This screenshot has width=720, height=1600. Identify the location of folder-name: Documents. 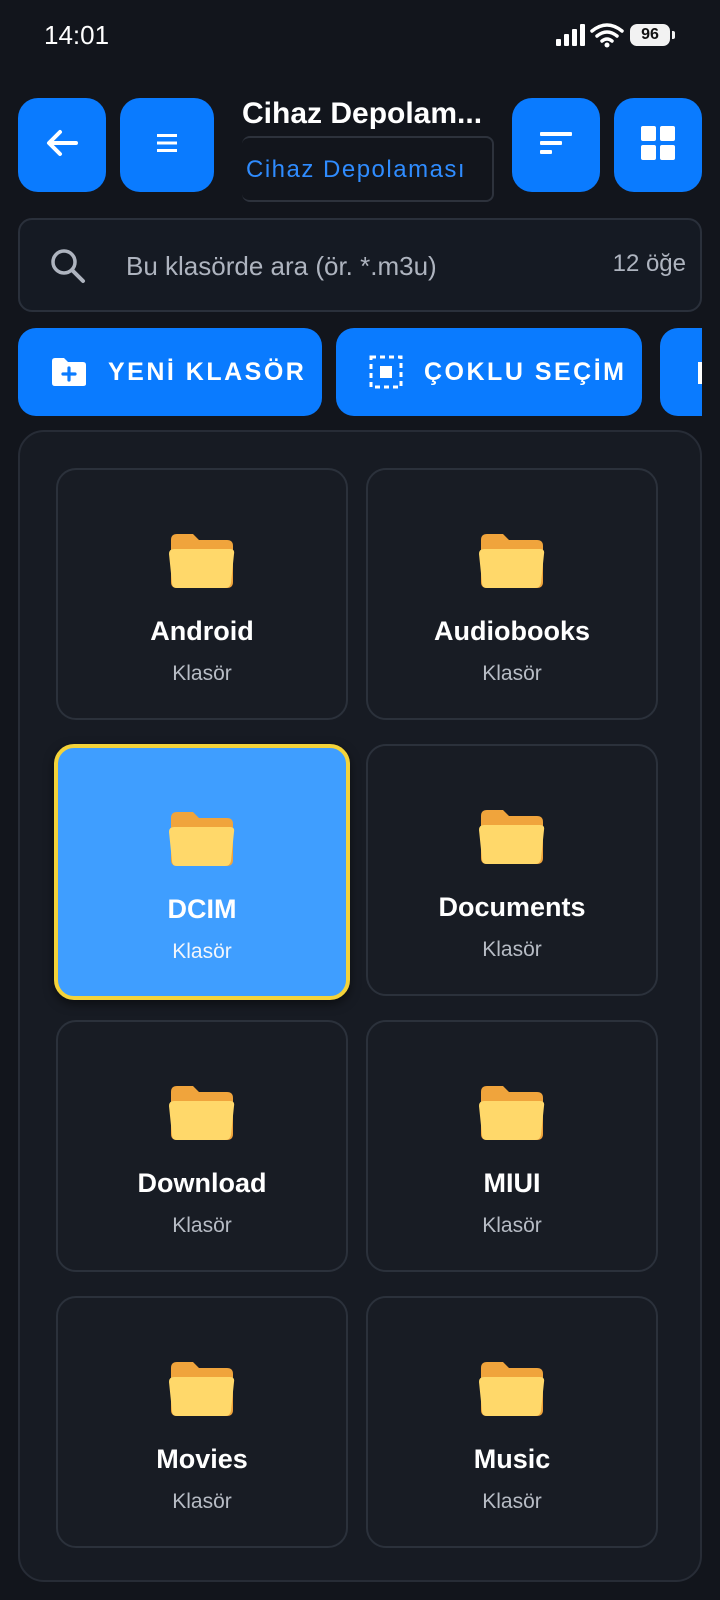
(512, 907).